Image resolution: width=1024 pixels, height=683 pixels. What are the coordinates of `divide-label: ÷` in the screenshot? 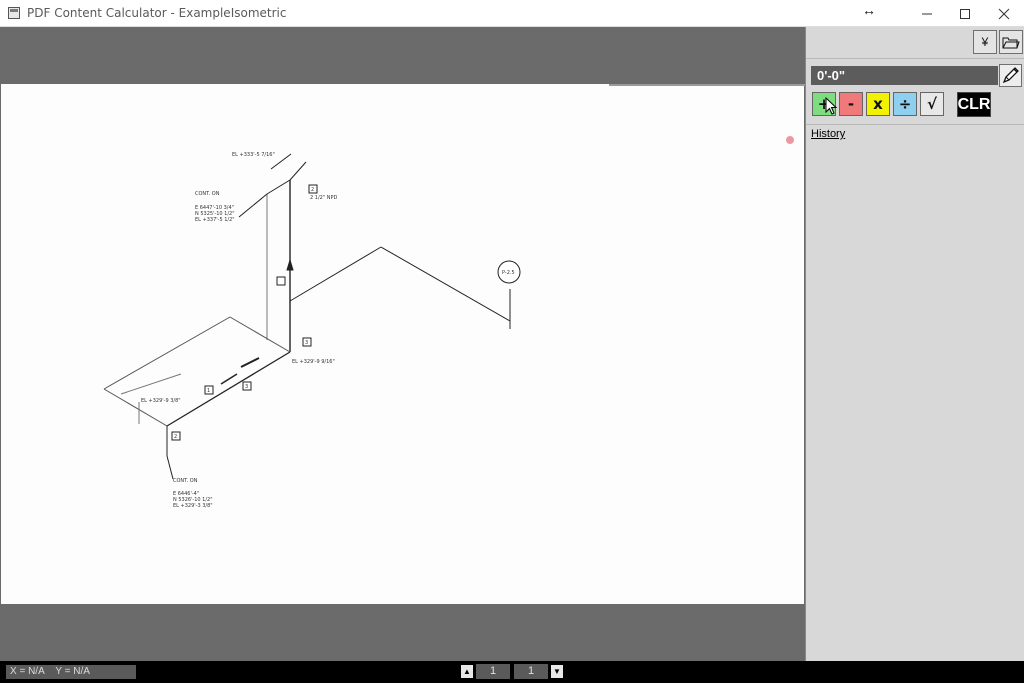 It's located at (905, 104).